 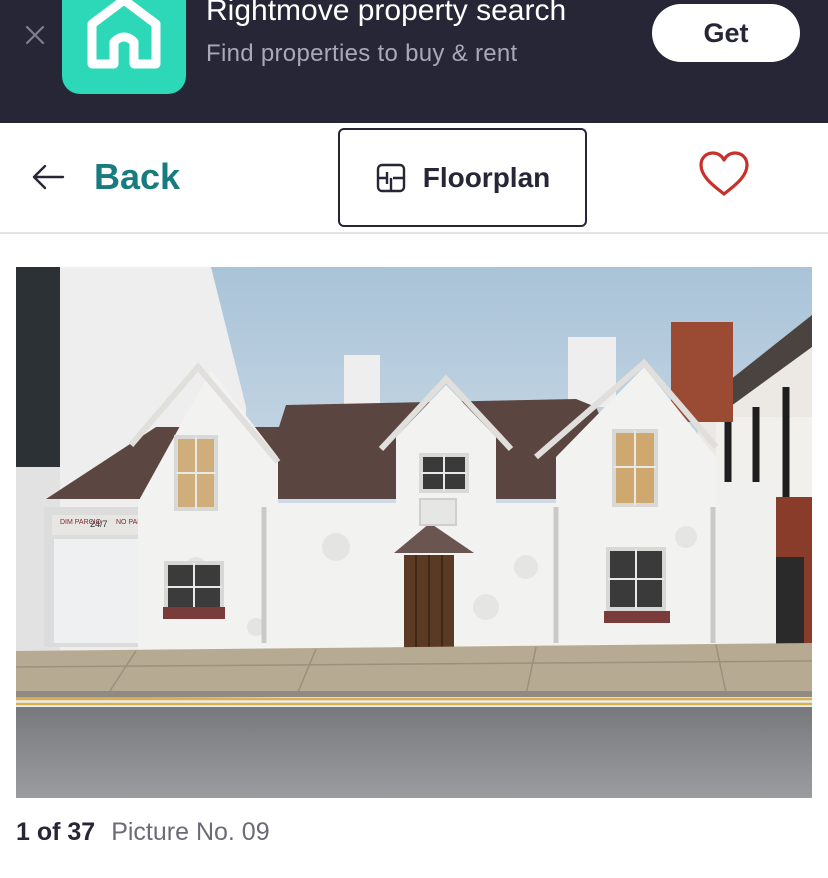 I want to click on photo-caption: 1 of 37 Picture No. 09, so click(x=143, y=836).